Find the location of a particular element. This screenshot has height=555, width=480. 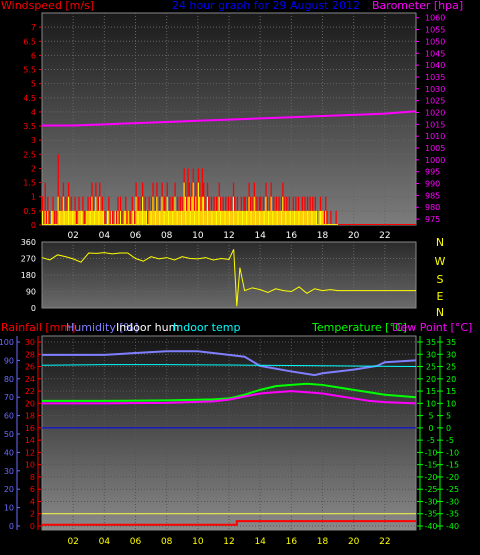

temp-y-tick-label-a: -15 is located at coordinates (430, 465).